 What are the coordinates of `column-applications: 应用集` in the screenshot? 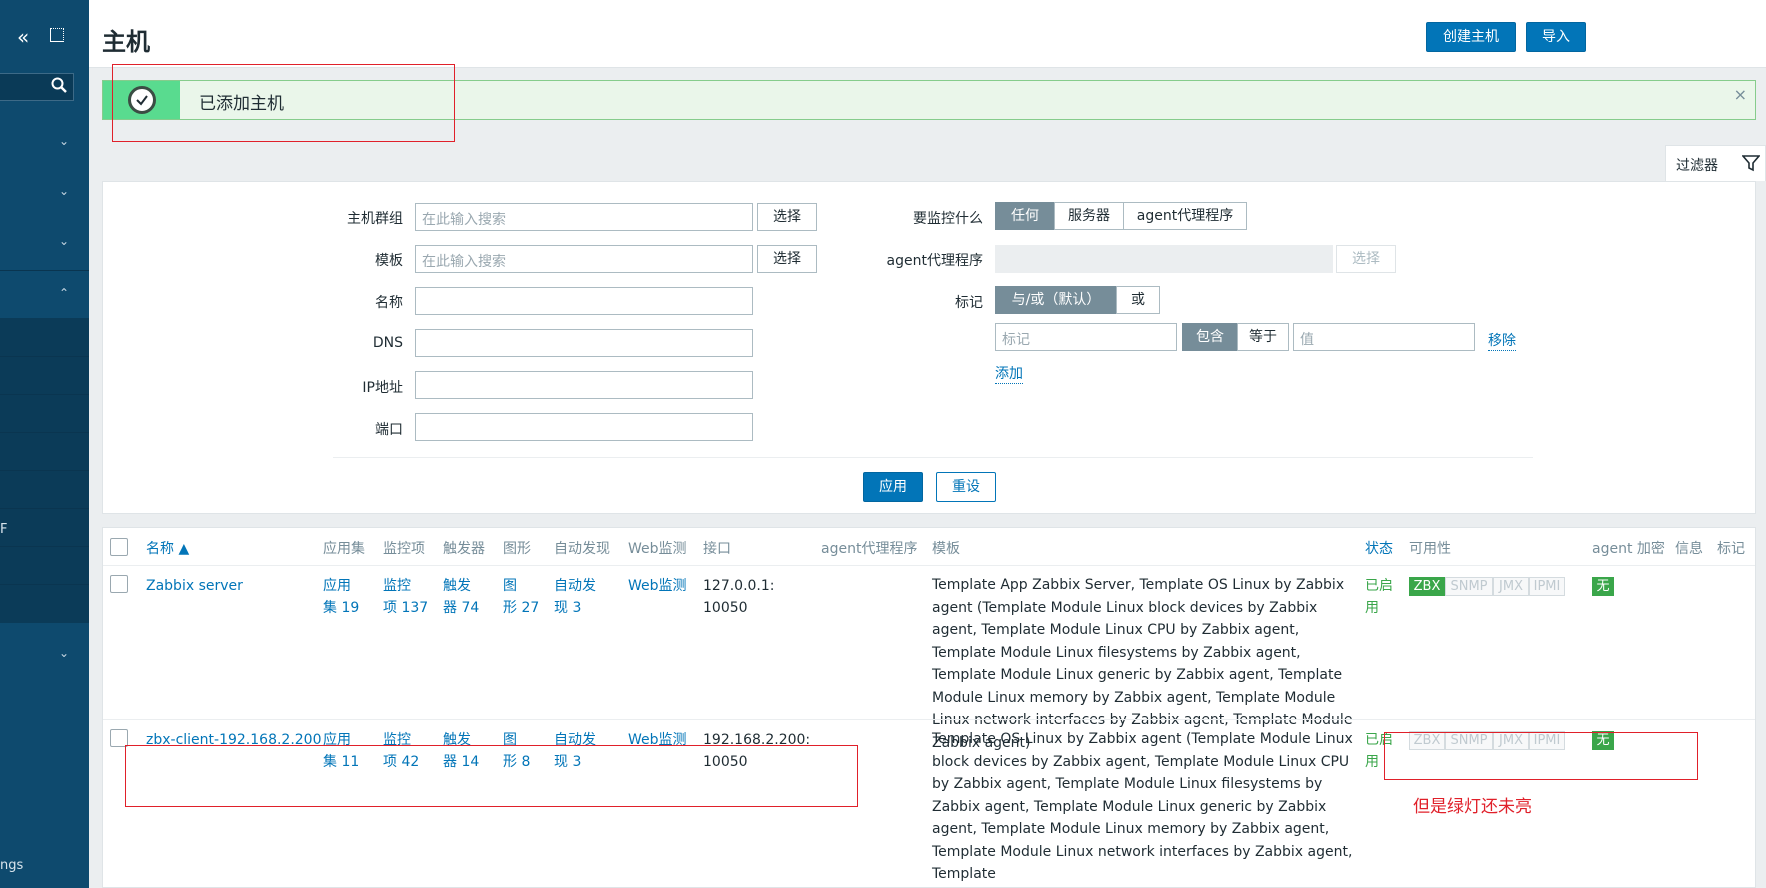 It's located at (344, 549).